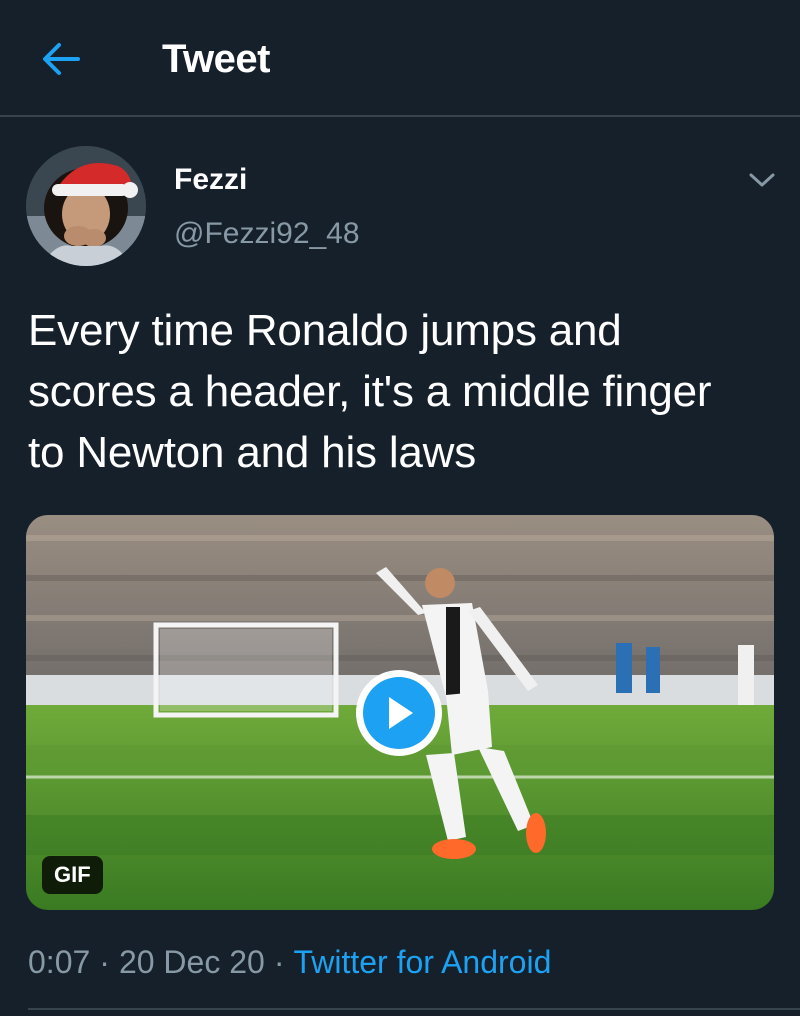 The height and width of the screenshot is (1016, 800). I want to click on avatar-image, so click(86, 206).